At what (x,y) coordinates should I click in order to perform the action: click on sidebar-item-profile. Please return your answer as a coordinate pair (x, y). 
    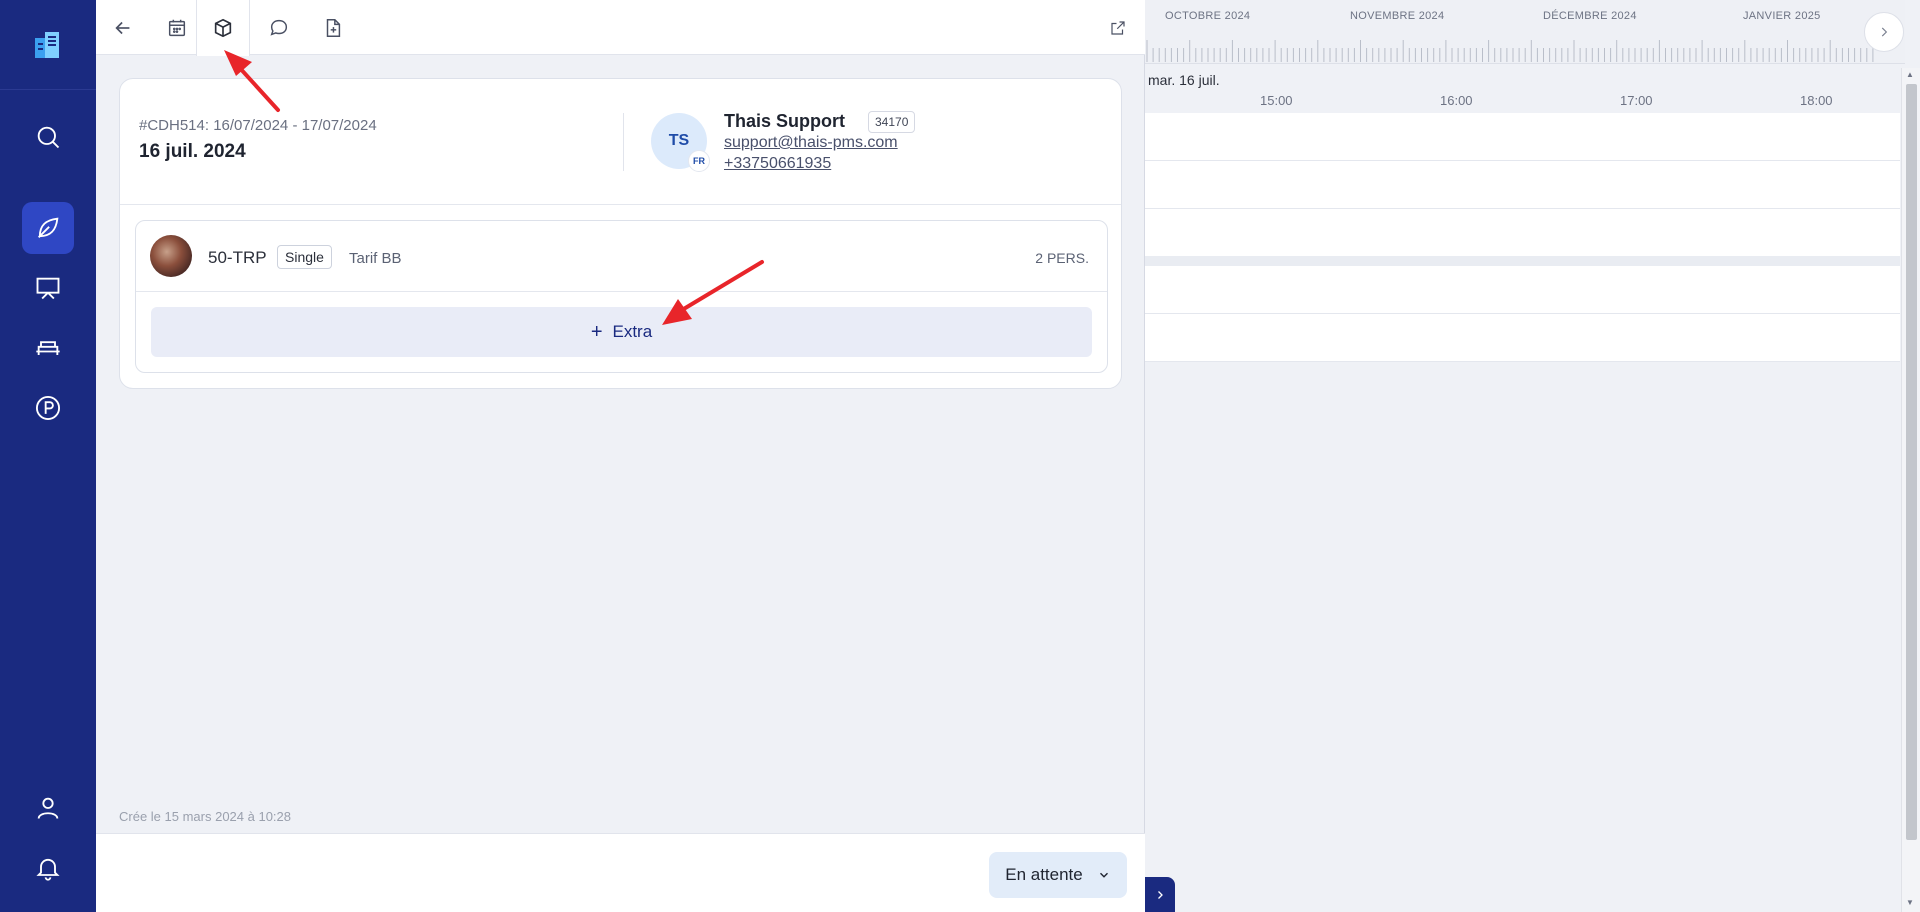
    Looking at the image, I should click on (48, 808).